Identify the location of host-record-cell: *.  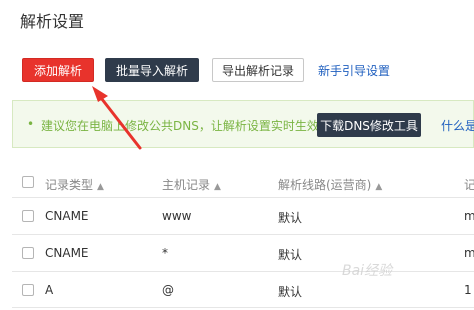
(165, 253).